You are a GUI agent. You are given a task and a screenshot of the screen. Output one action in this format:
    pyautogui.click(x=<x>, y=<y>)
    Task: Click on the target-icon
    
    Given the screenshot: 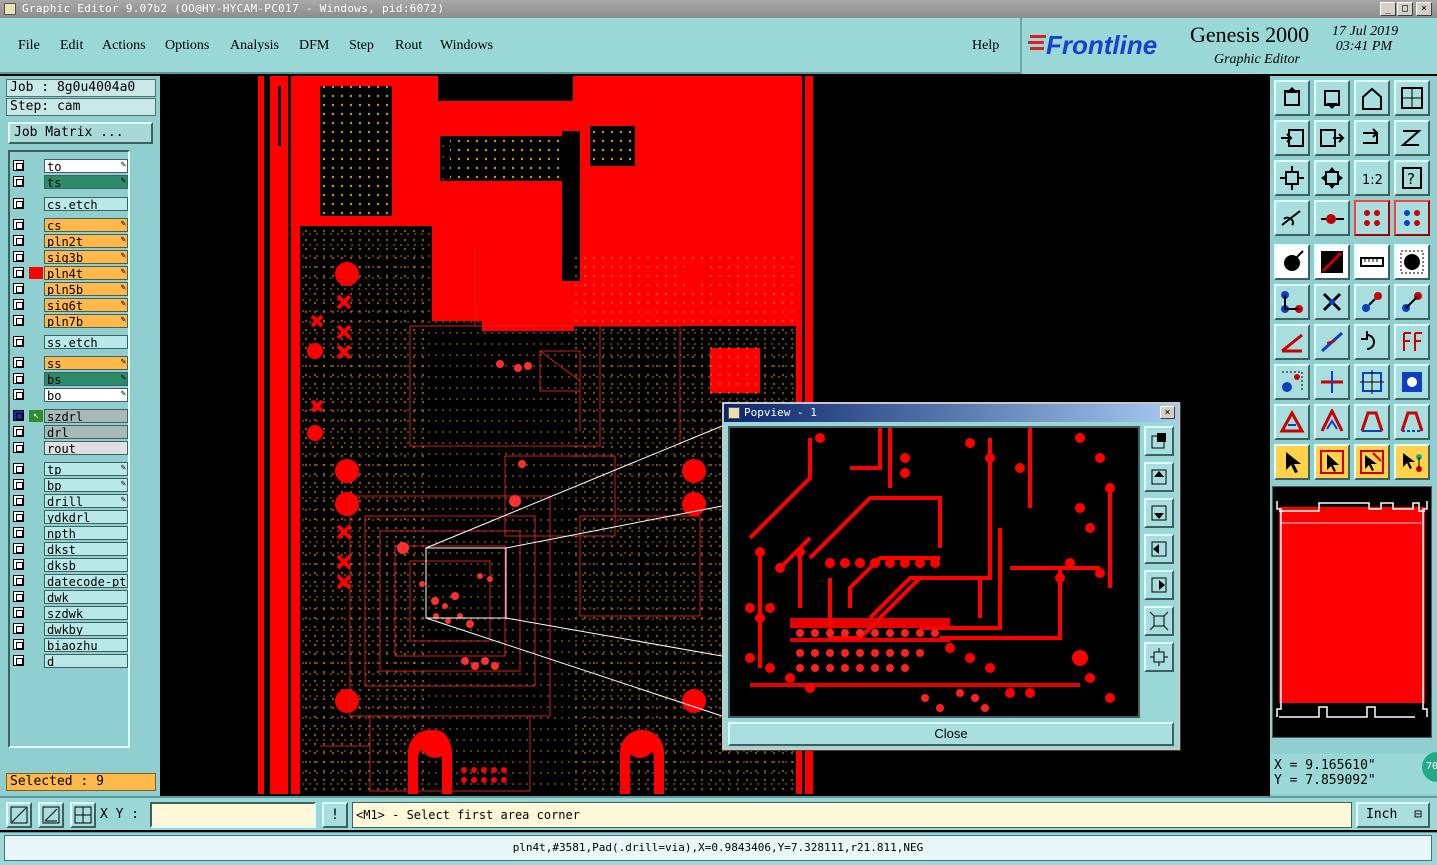 What is the action you would take?
    pyautogui.click(x=1372, y=382)
    